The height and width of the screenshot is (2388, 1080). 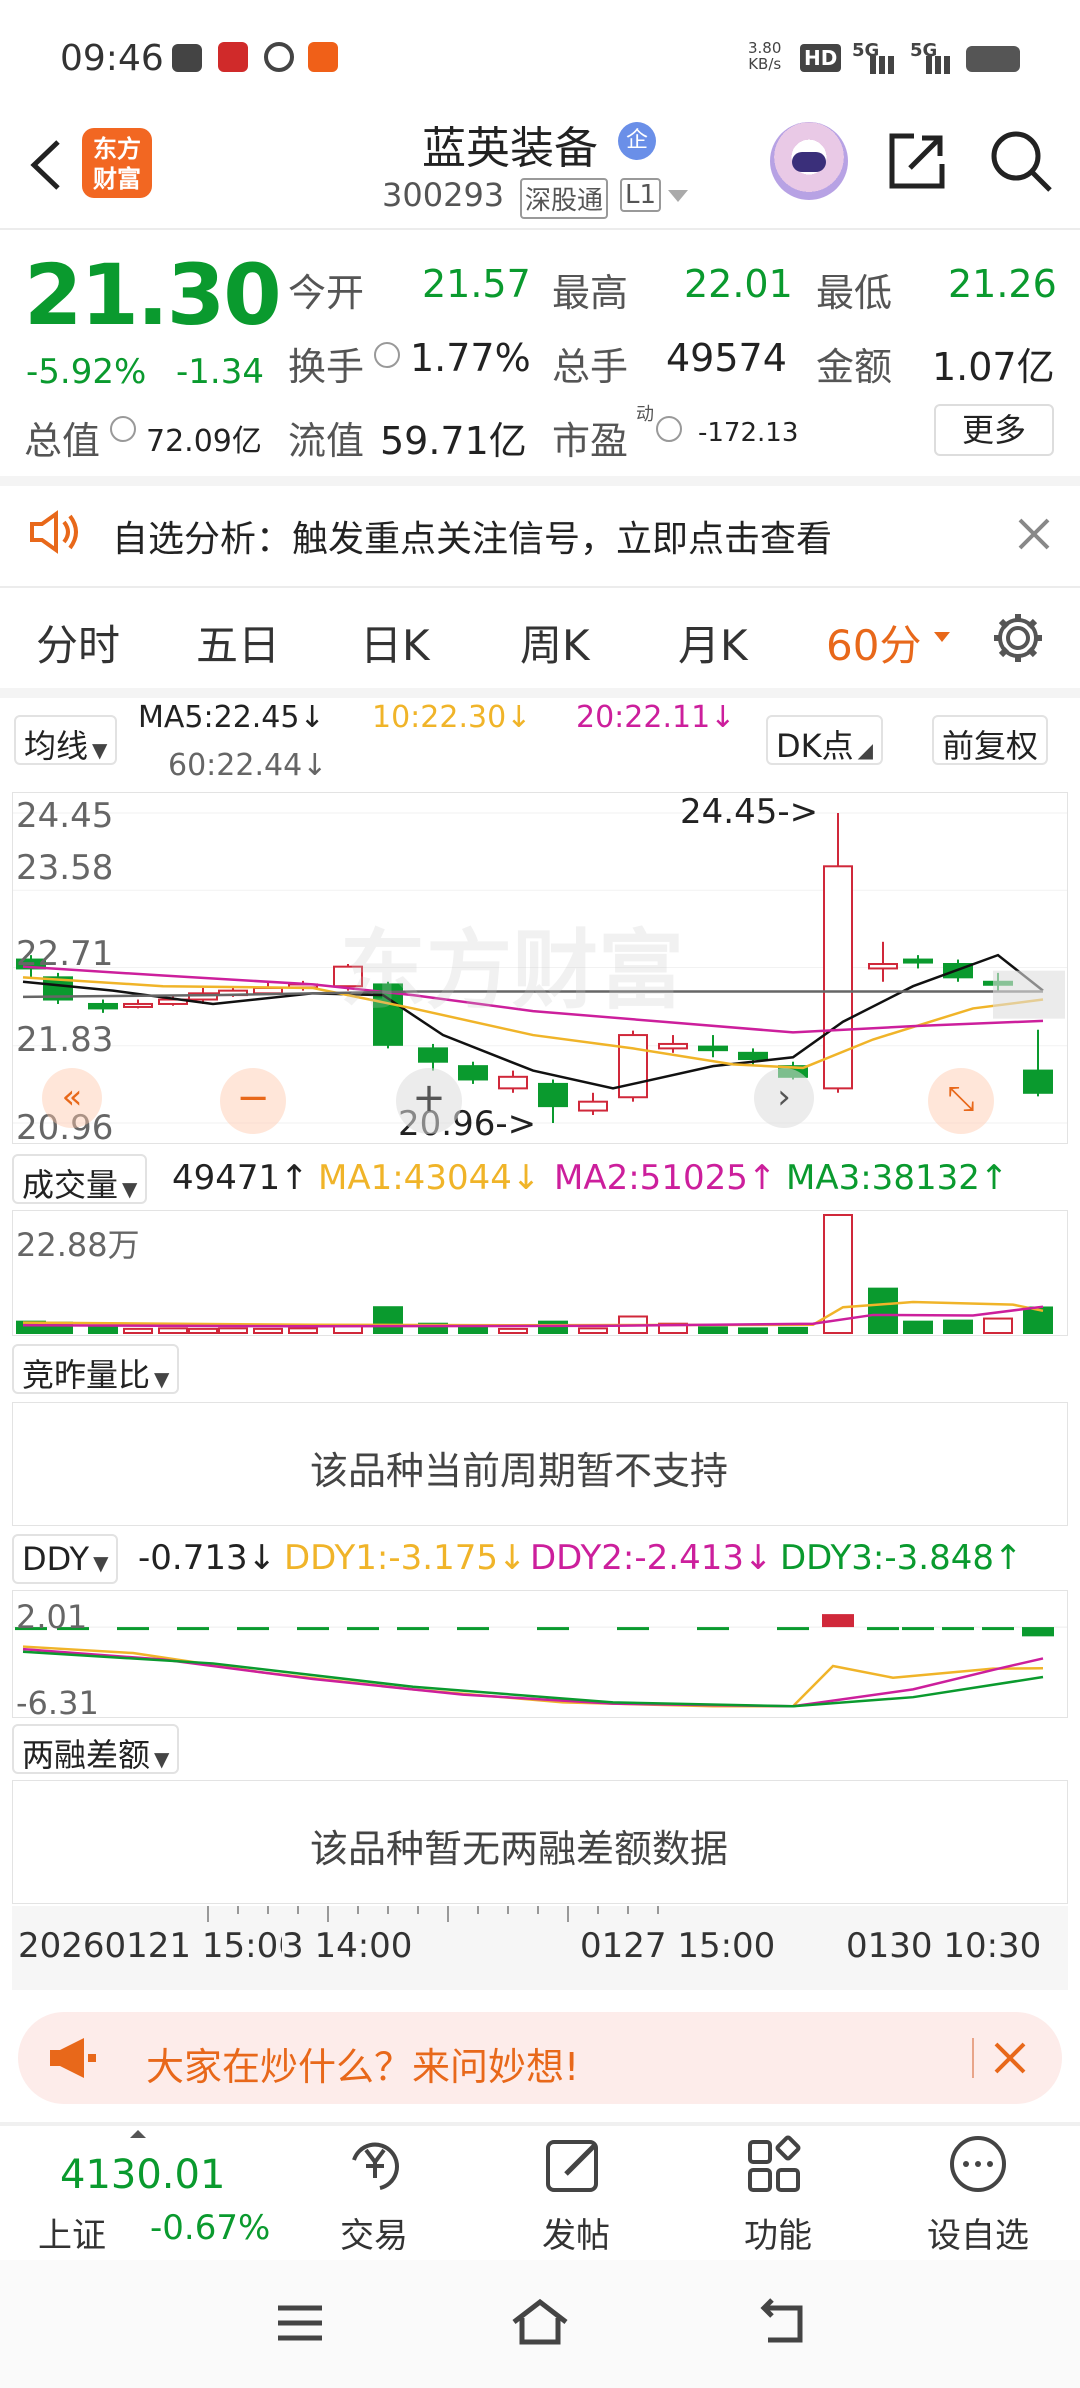 What do you see at coordinates (994, 430) in the screenshot?
I see `more-button: 更多` at bounding box center [994, 430].